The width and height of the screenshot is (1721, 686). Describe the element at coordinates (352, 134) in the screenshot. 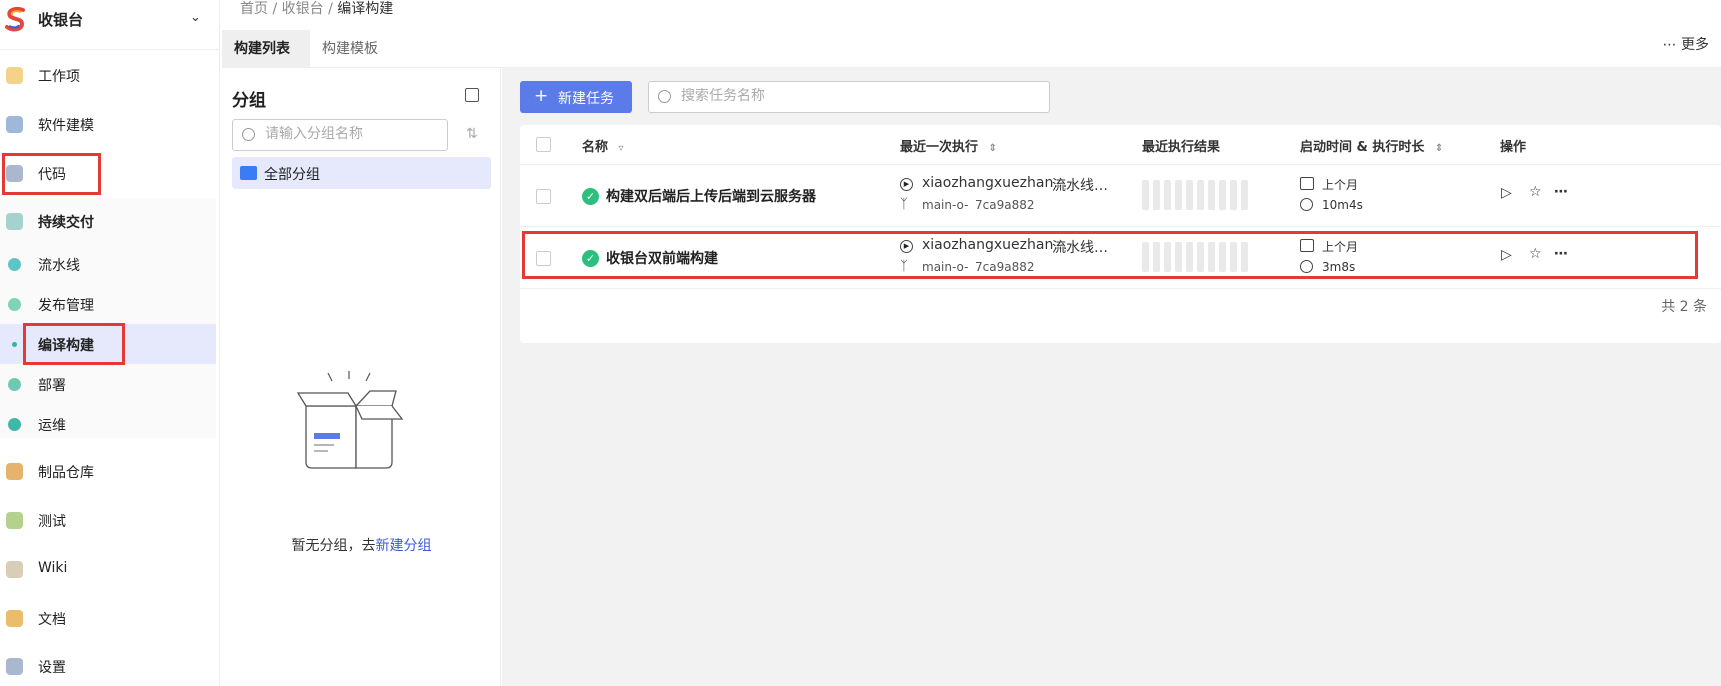

I see `group-search-input` at that location.